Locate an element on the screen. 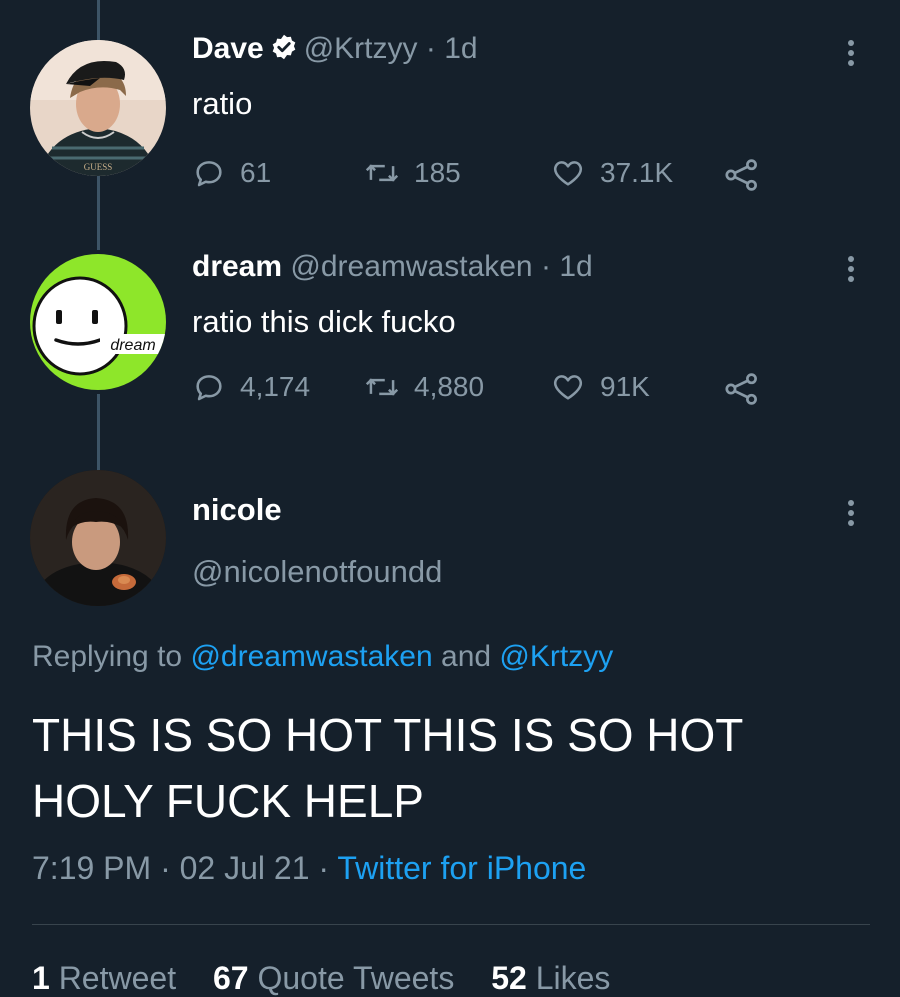 The height and width of the screenshot is (997, 900). tweet-text: ratio this dick fucko is located at coordinates (324, 321).